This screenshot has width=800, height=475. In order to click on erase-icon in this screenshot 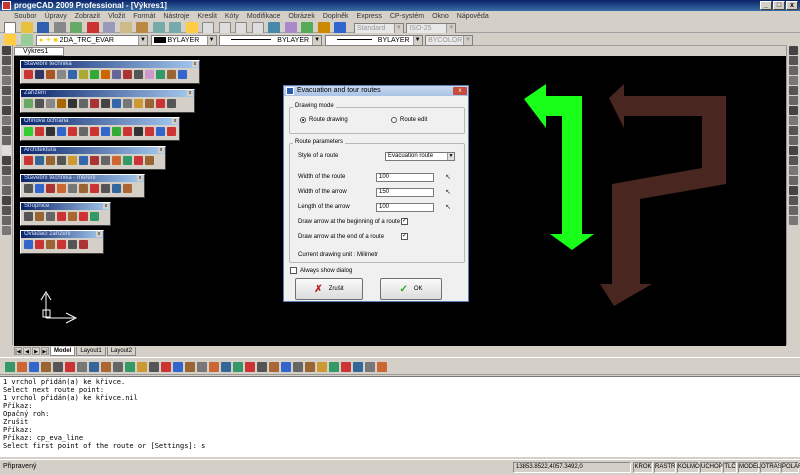, I will do `click(793, 50)`.